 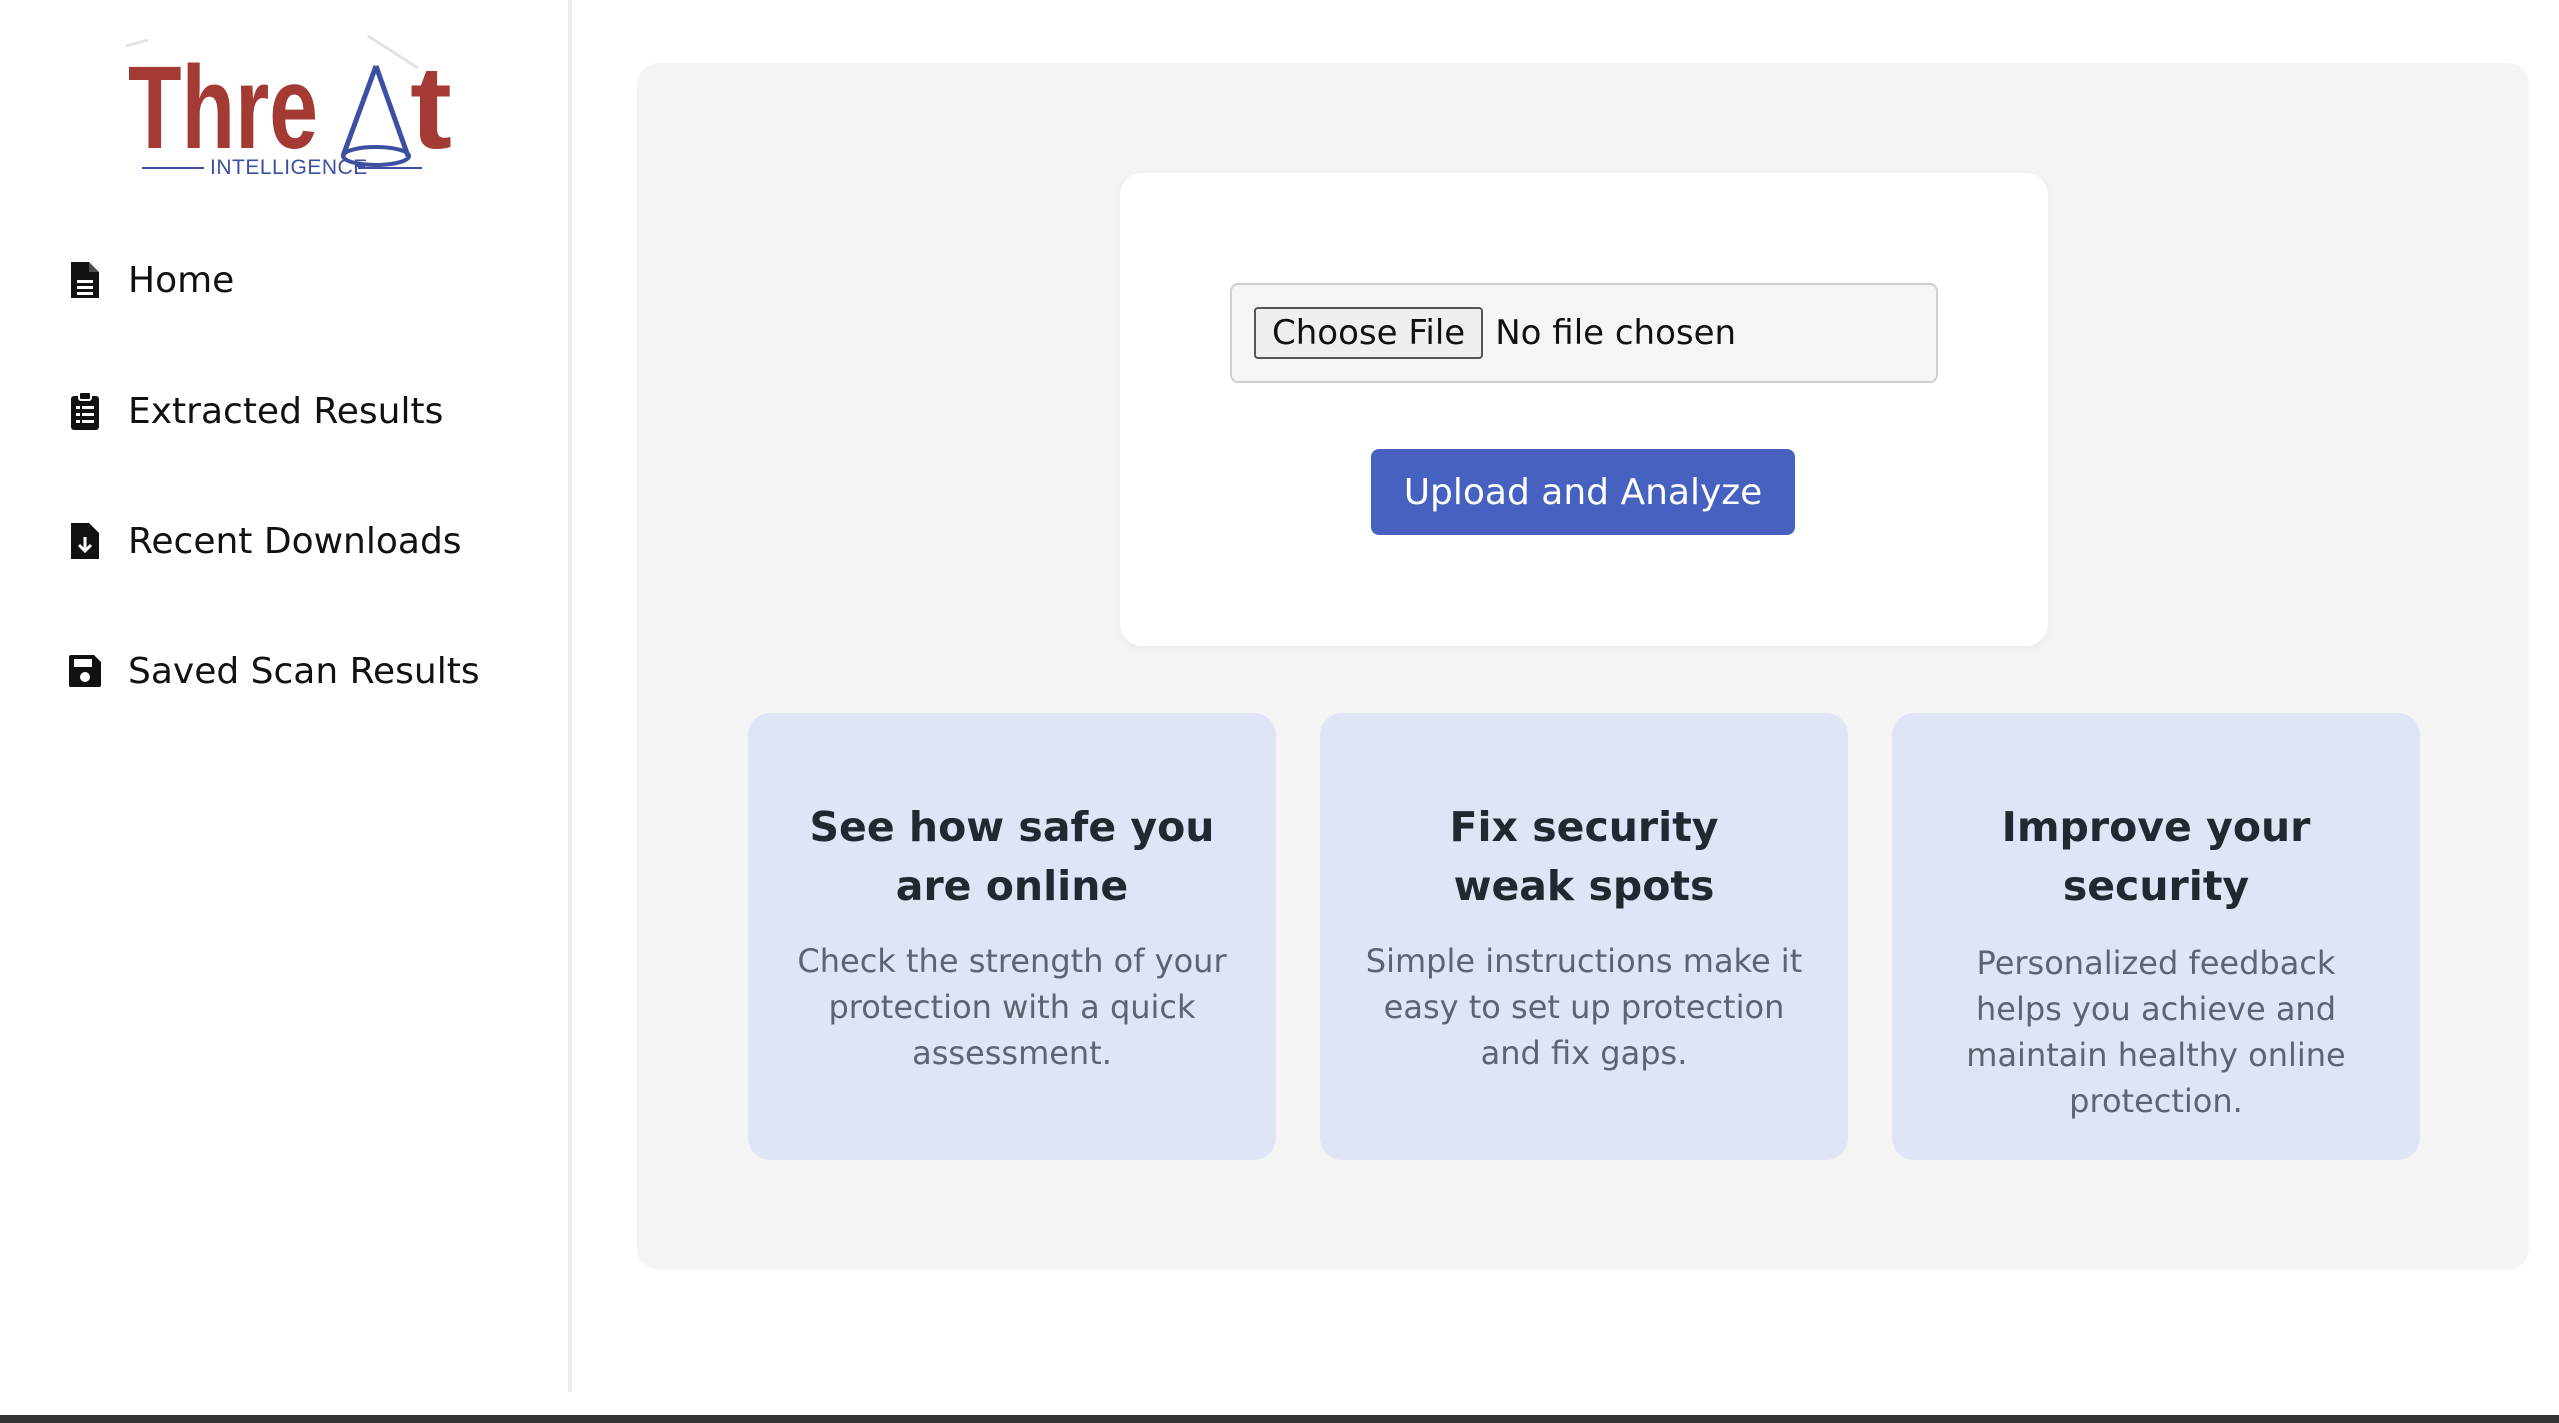 What do you see at coordinates (1583, 492) in the screenshot?
I see `upload-and-analyze-button: Upload and Analyze` at bounding box center [1583, 492].